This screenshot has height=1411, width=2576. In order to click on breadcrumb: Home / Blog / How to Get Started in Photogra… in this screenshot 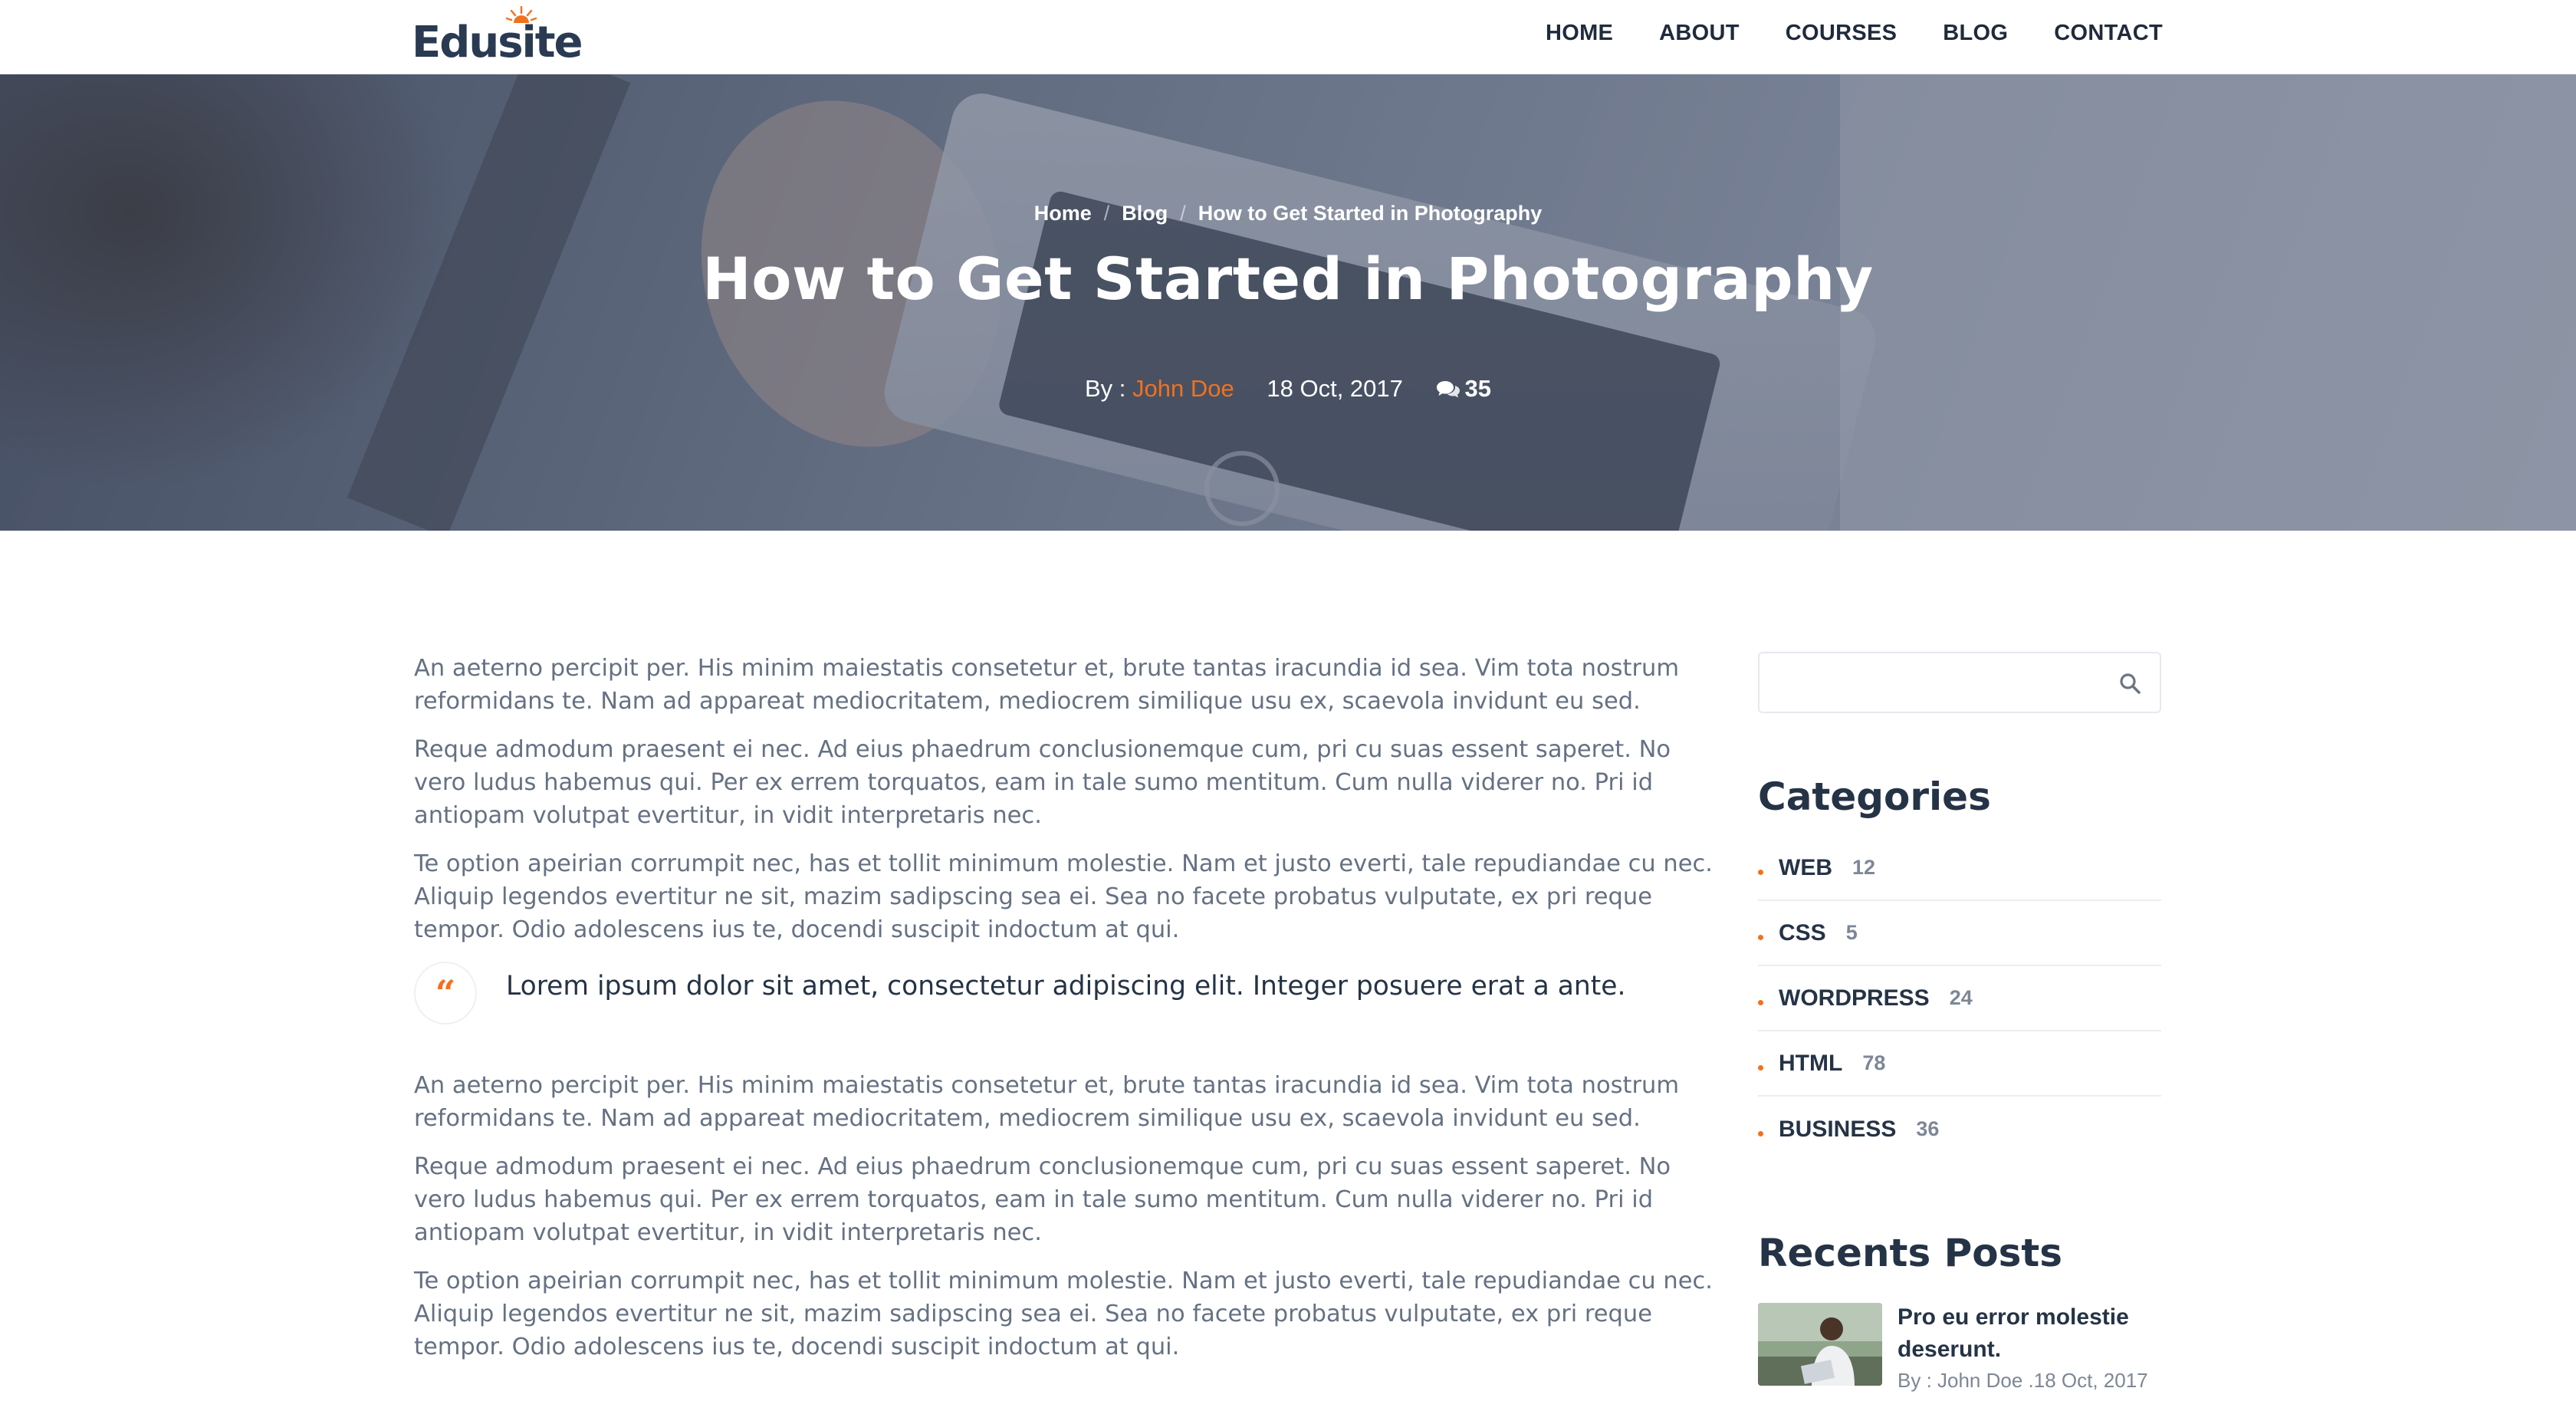, I will do `click(1288, 214)`.